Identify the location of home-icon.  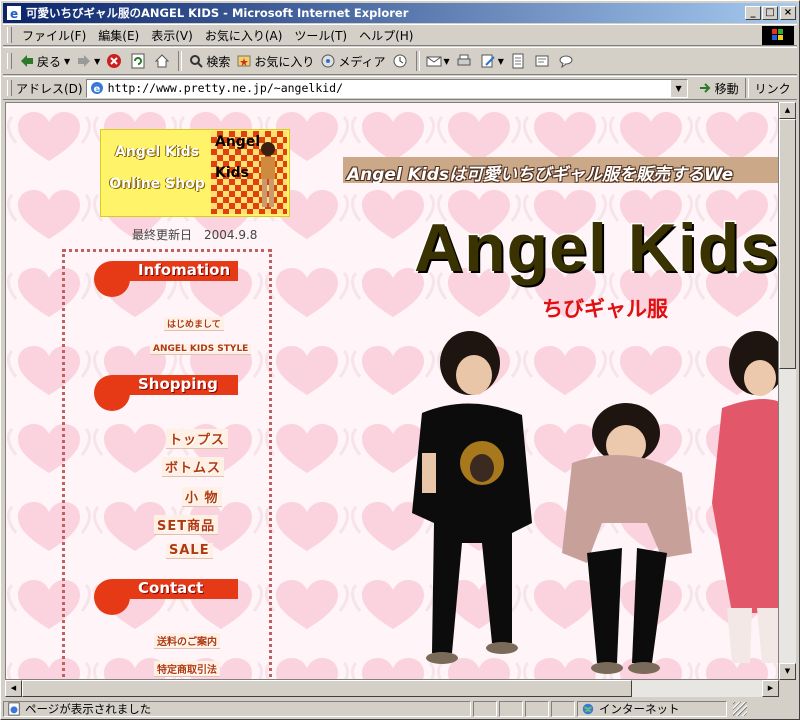
(162, 61).